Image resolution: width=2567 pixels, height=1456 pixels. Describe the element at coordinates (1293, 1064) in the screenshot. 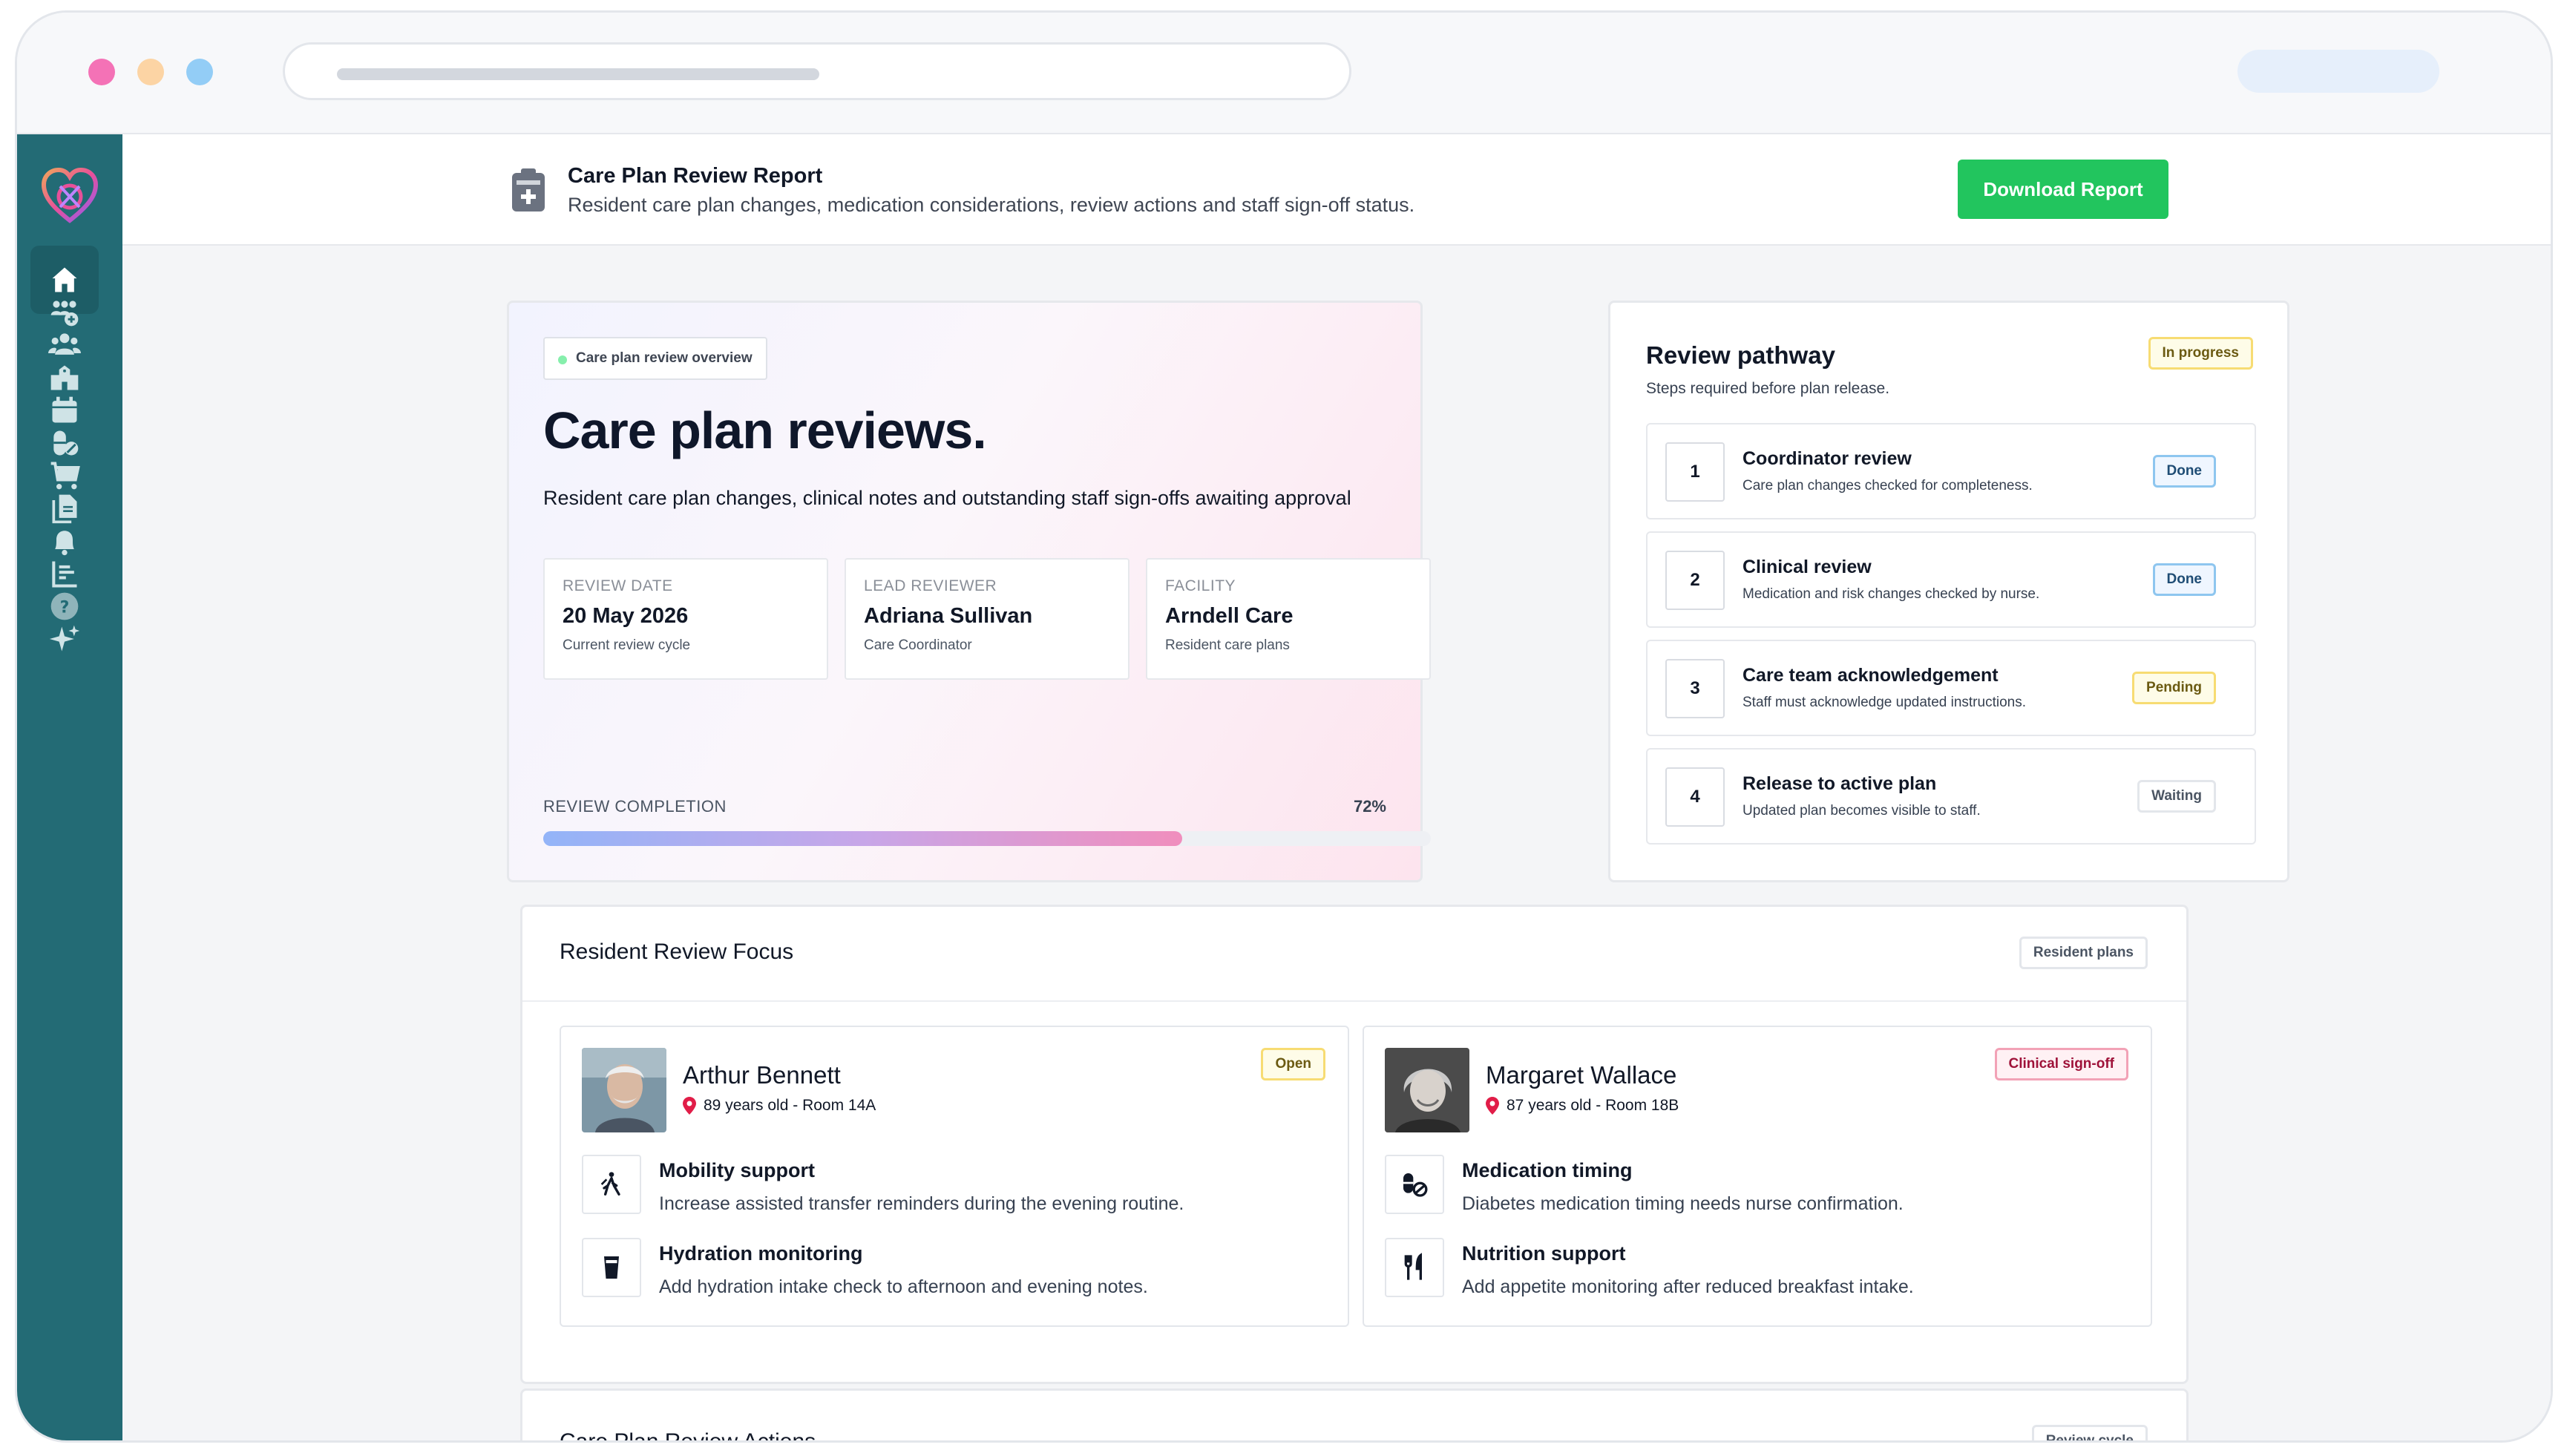

I see `resident-status-badge: Open` at that location.